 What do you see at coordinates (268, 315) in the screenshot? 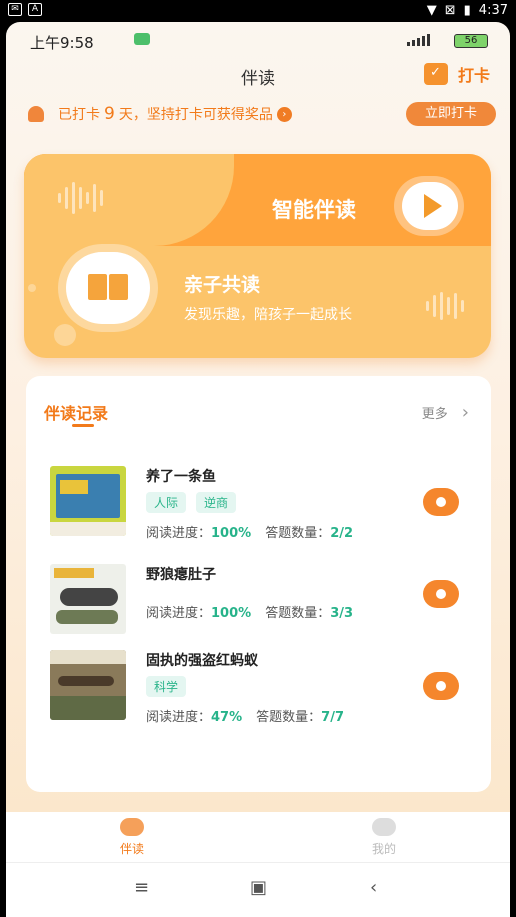
I see `parent-reading-subtitle: 发现乐趣，陪孩子一起成长` at bounding box center [268, 315].